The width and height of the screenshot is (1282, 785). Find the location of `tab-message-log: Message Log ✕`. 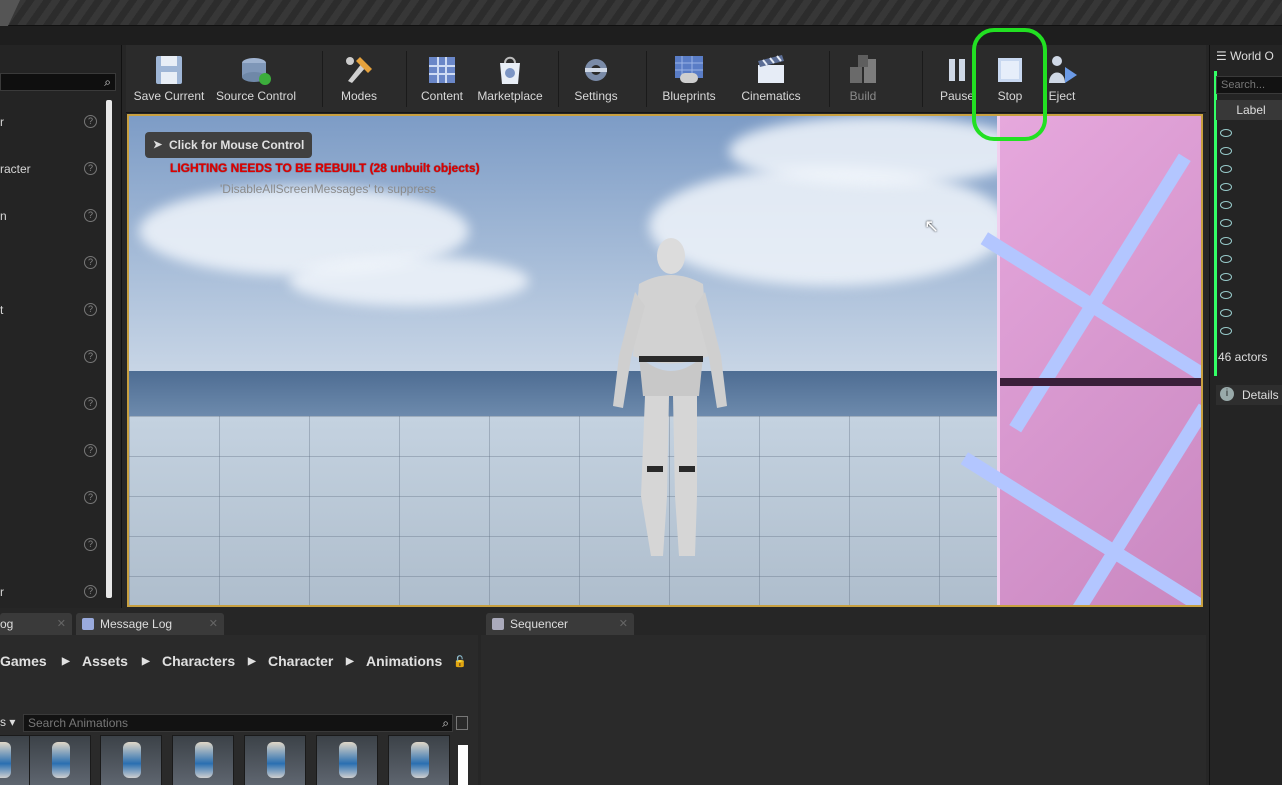

tab-message-log: Message Log ✕ is located at coordinates (150, 624).